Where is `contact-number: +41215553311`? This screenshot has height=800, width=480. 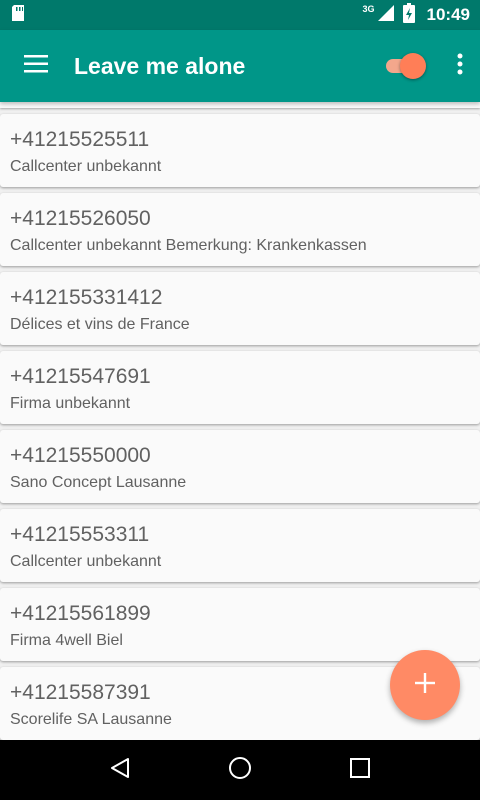 contact-number: +41215553311 is located at coordinates (80, 534).